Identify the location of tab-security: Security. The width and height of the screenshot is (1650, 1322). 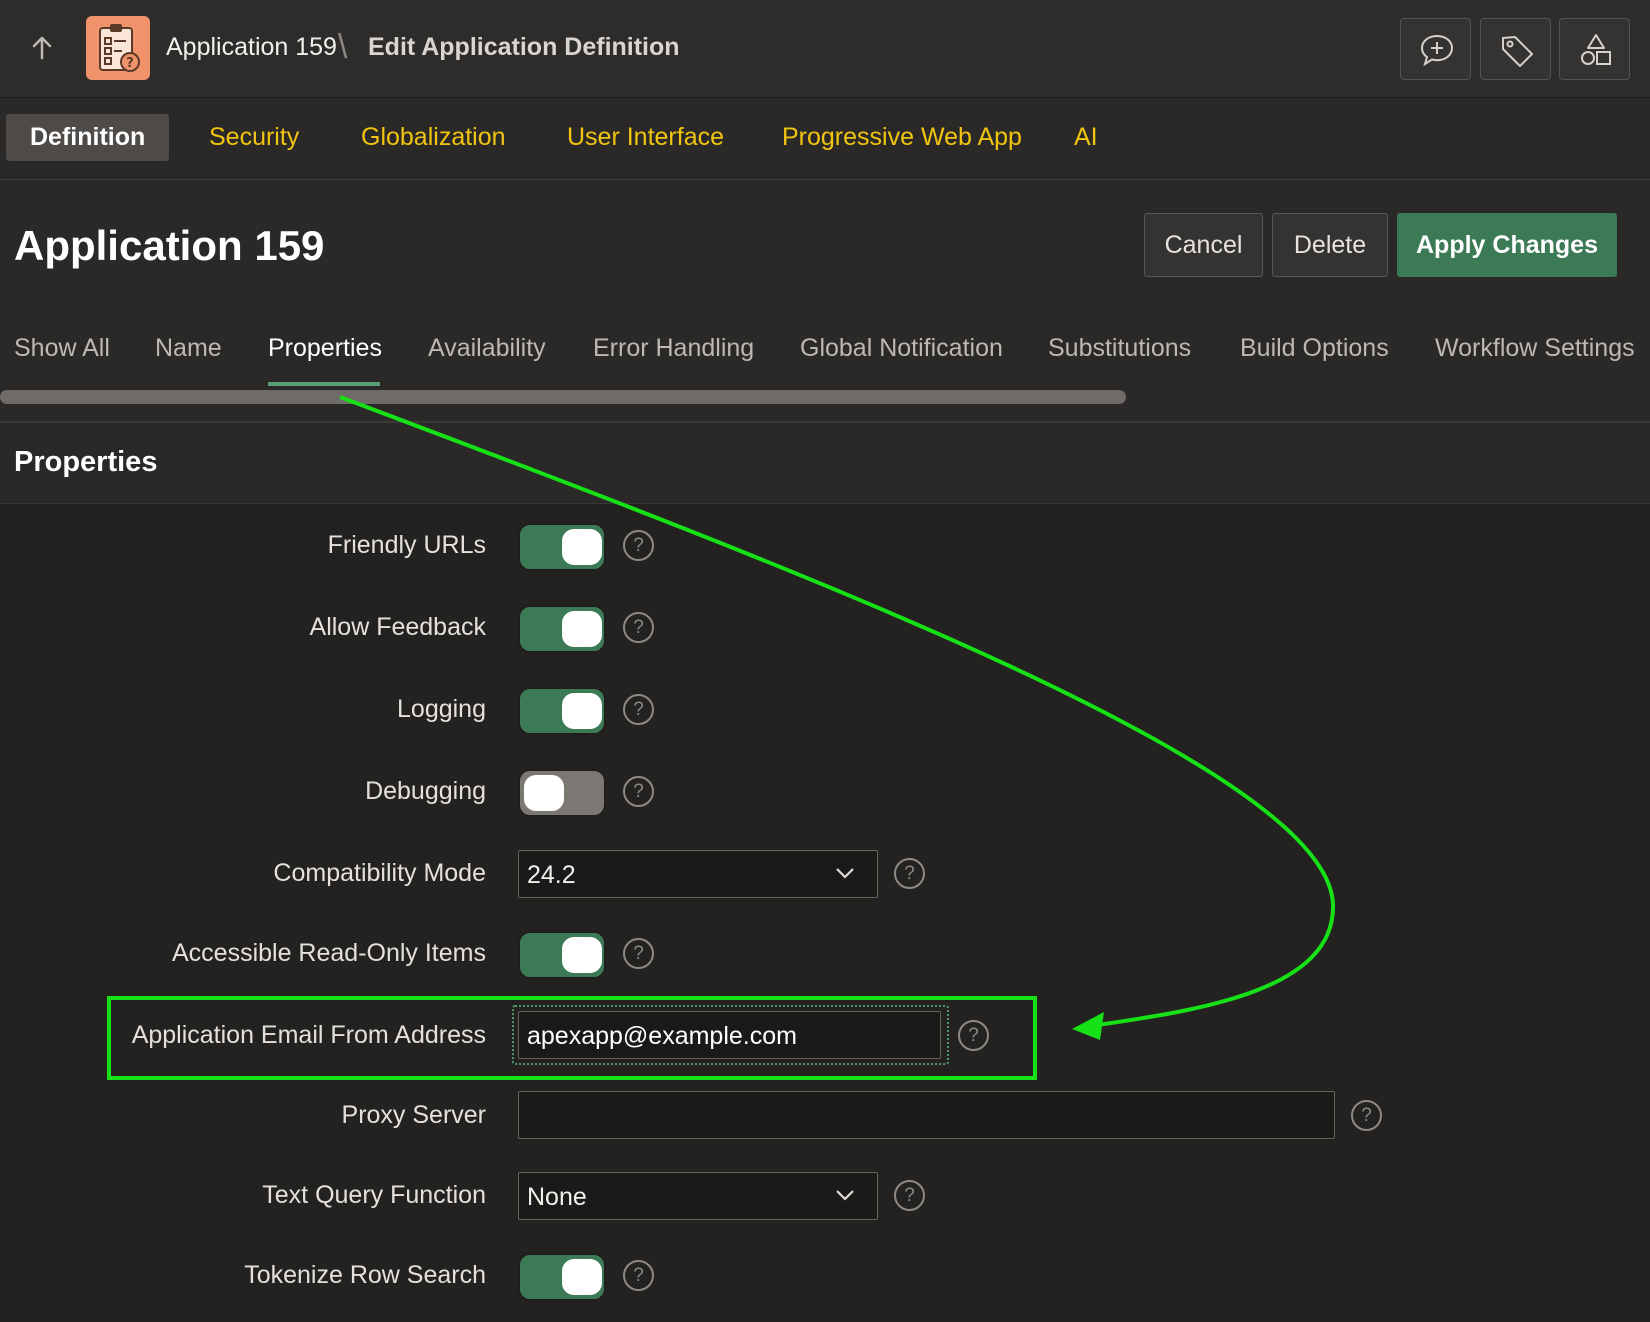
(254, 137).